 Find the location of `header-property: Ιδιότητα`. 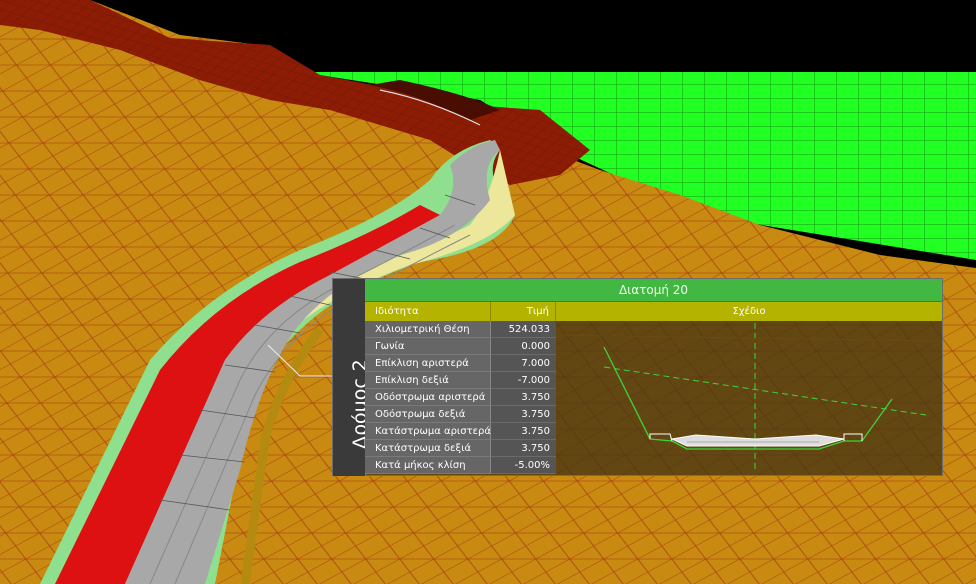

header-property: Ιδιότητα is located at coordinates (428, 311).